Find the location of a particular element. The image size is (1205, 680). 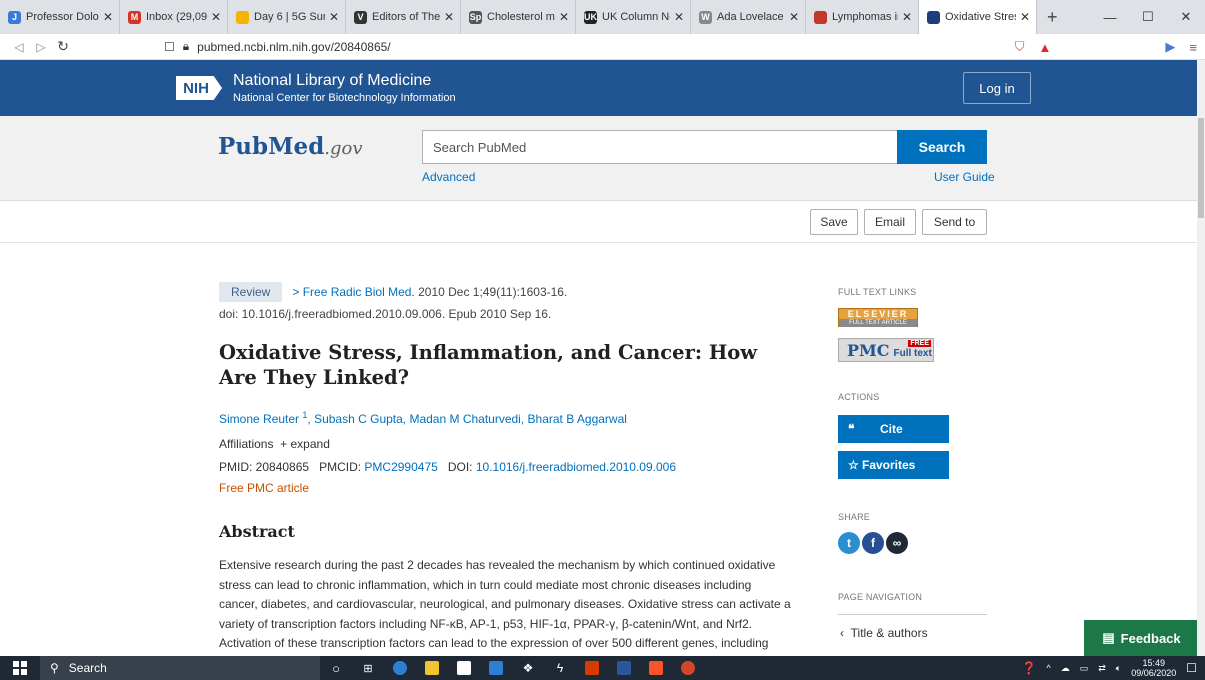

browser-tab: M Inbox (29,090) - ✕ is located at coordinates (174, 17).